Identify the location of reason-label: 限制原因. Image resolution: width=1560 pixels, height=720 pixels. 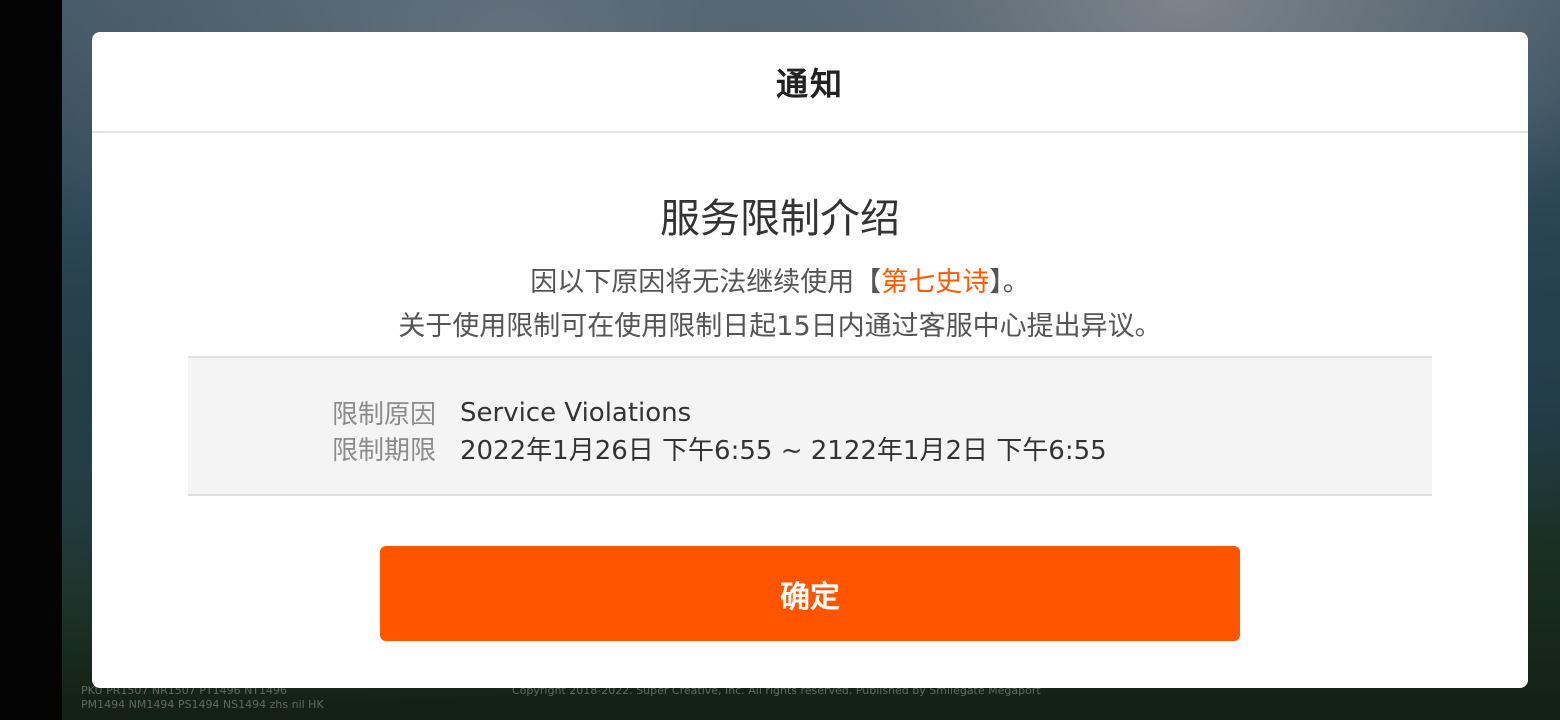
(384, 415).